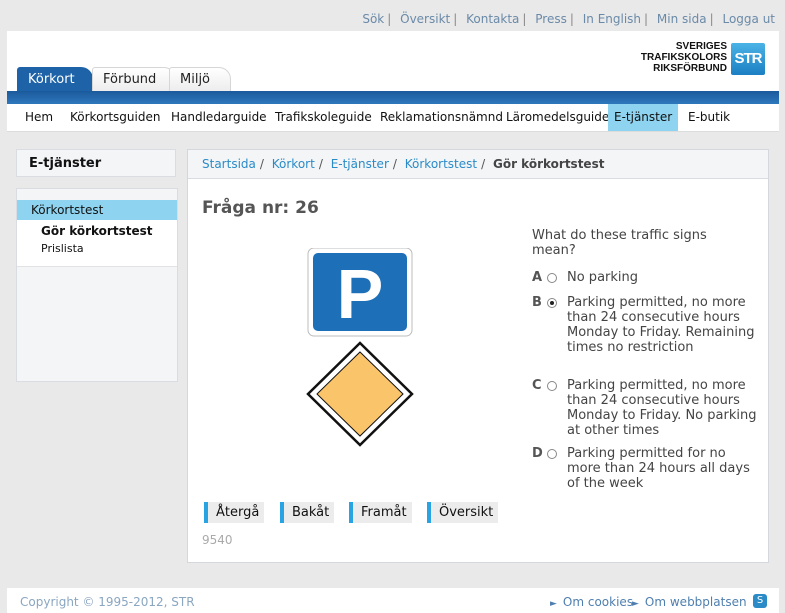  What do you see at coordinates (62, 248) in the screenshot?
I see `sidebar-item-prislista: Prislista` at bounding box center [62, 248].